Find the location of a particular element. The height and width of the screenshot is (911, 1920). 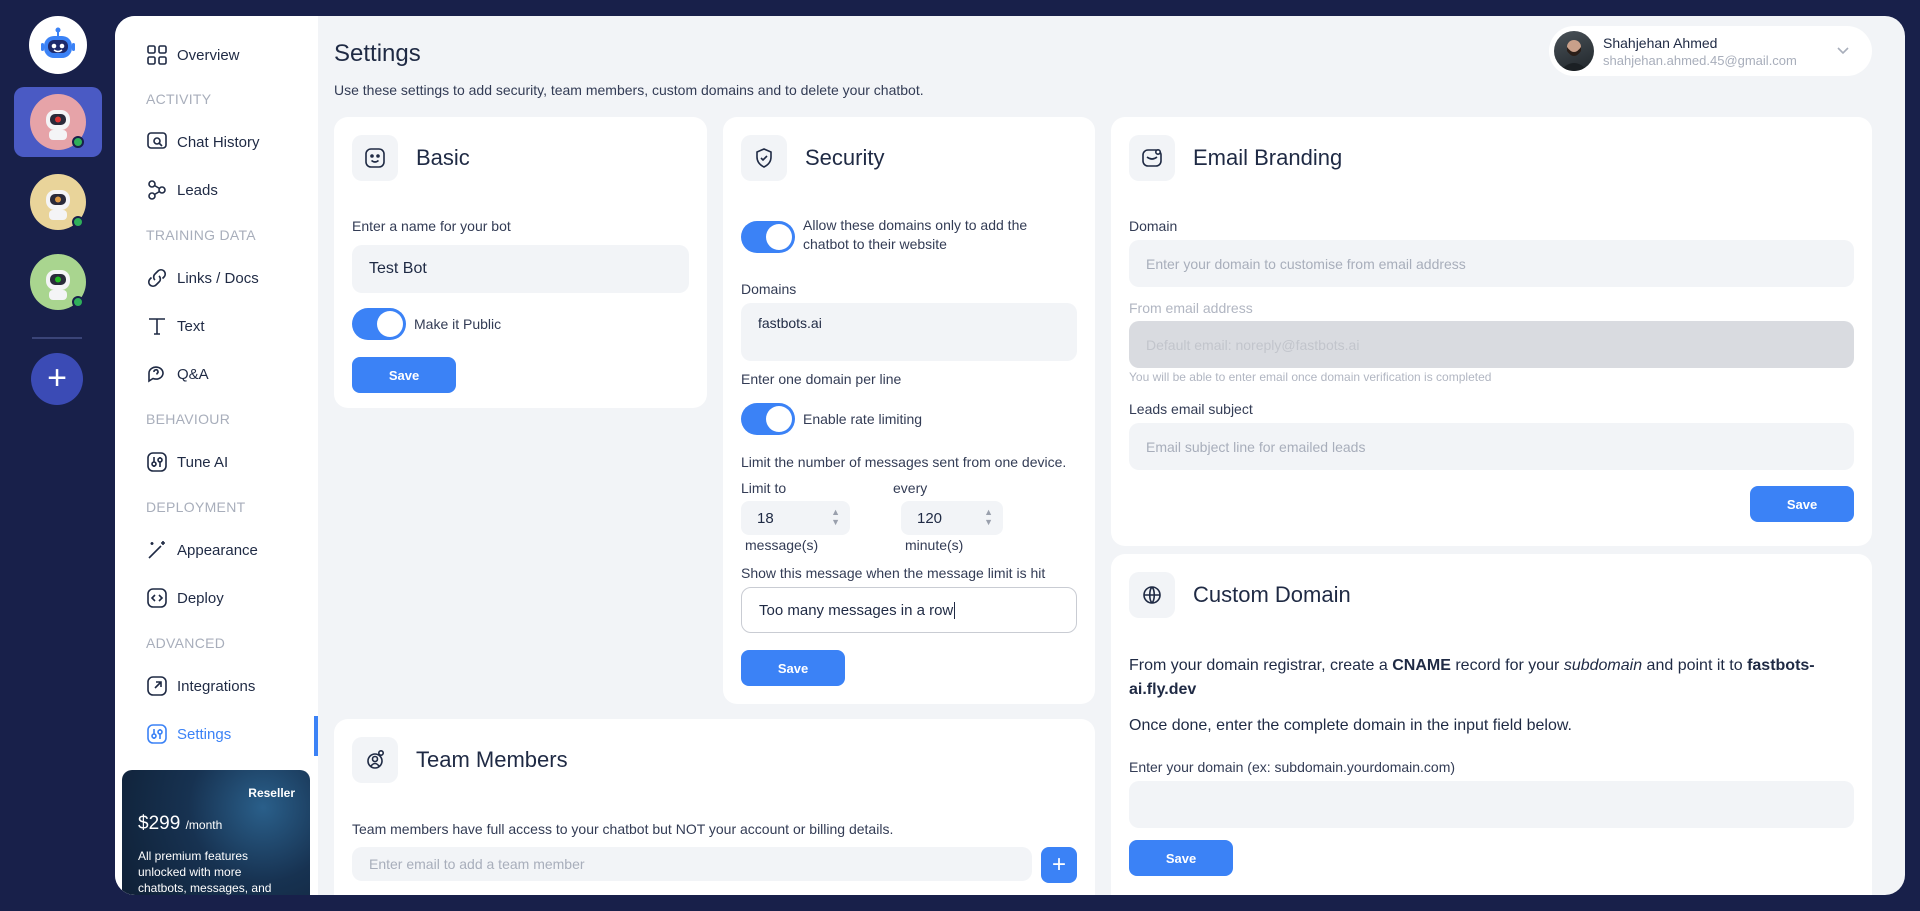

sidebar-item-label: Deploy is located at coordinates (200, 598).